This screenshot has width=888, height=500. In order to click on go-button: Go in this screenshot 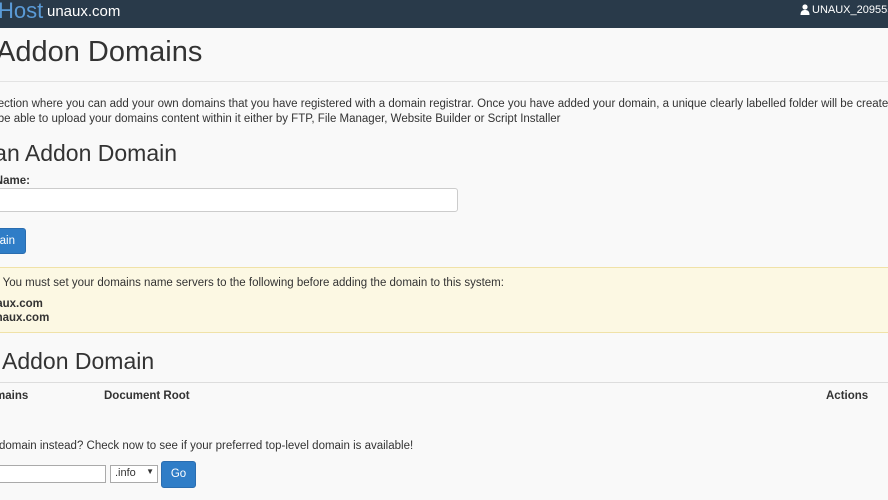, I will do `click(178, 474)`.